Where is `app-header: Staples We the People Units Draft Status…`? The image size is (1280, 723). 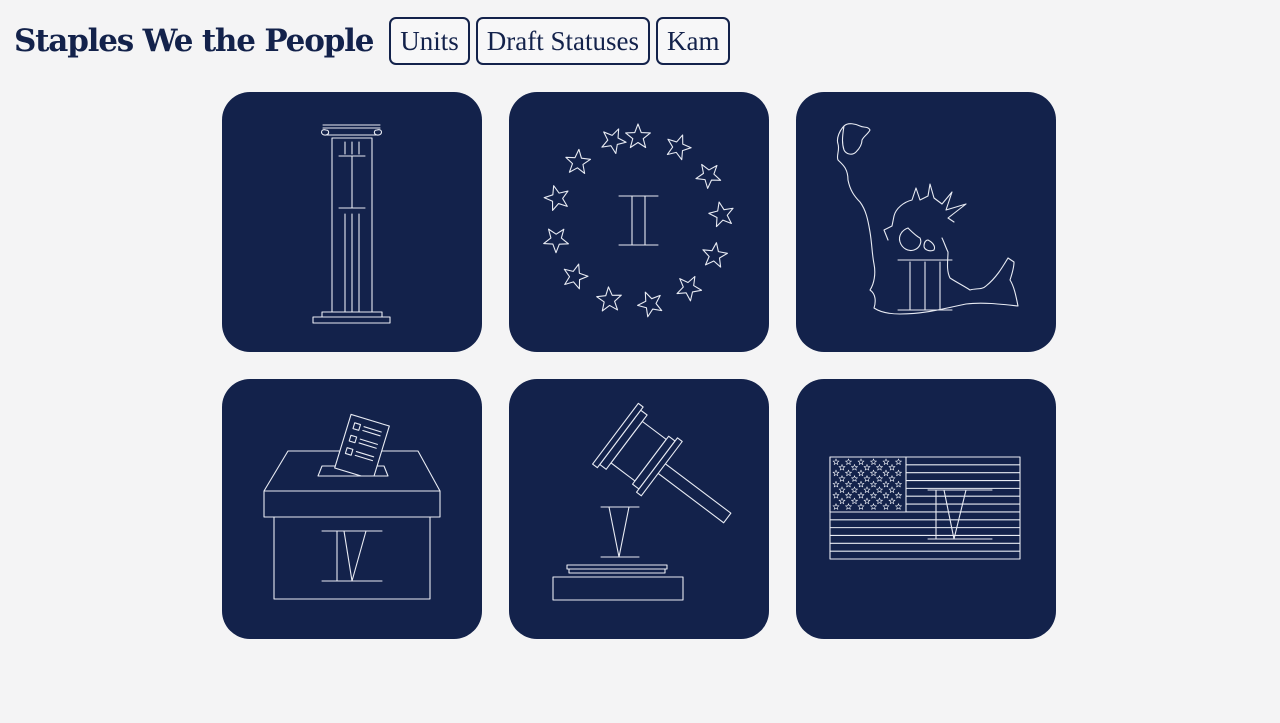 app-header: Staples We the People Units Draft Status… is located at coordinates (372, 41).